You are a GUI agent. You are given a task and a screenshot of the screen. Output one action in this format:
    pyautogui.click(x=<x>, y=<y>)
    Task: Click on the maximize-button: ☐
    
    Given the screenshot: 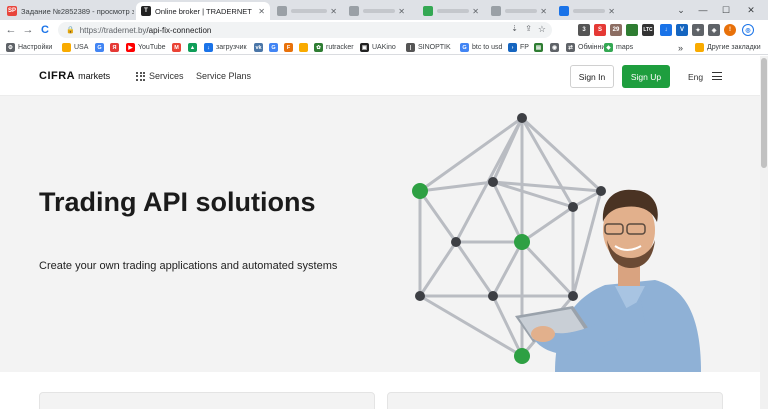 What is the action you would take?
    pyautogui.click(x=726, y=10)
    